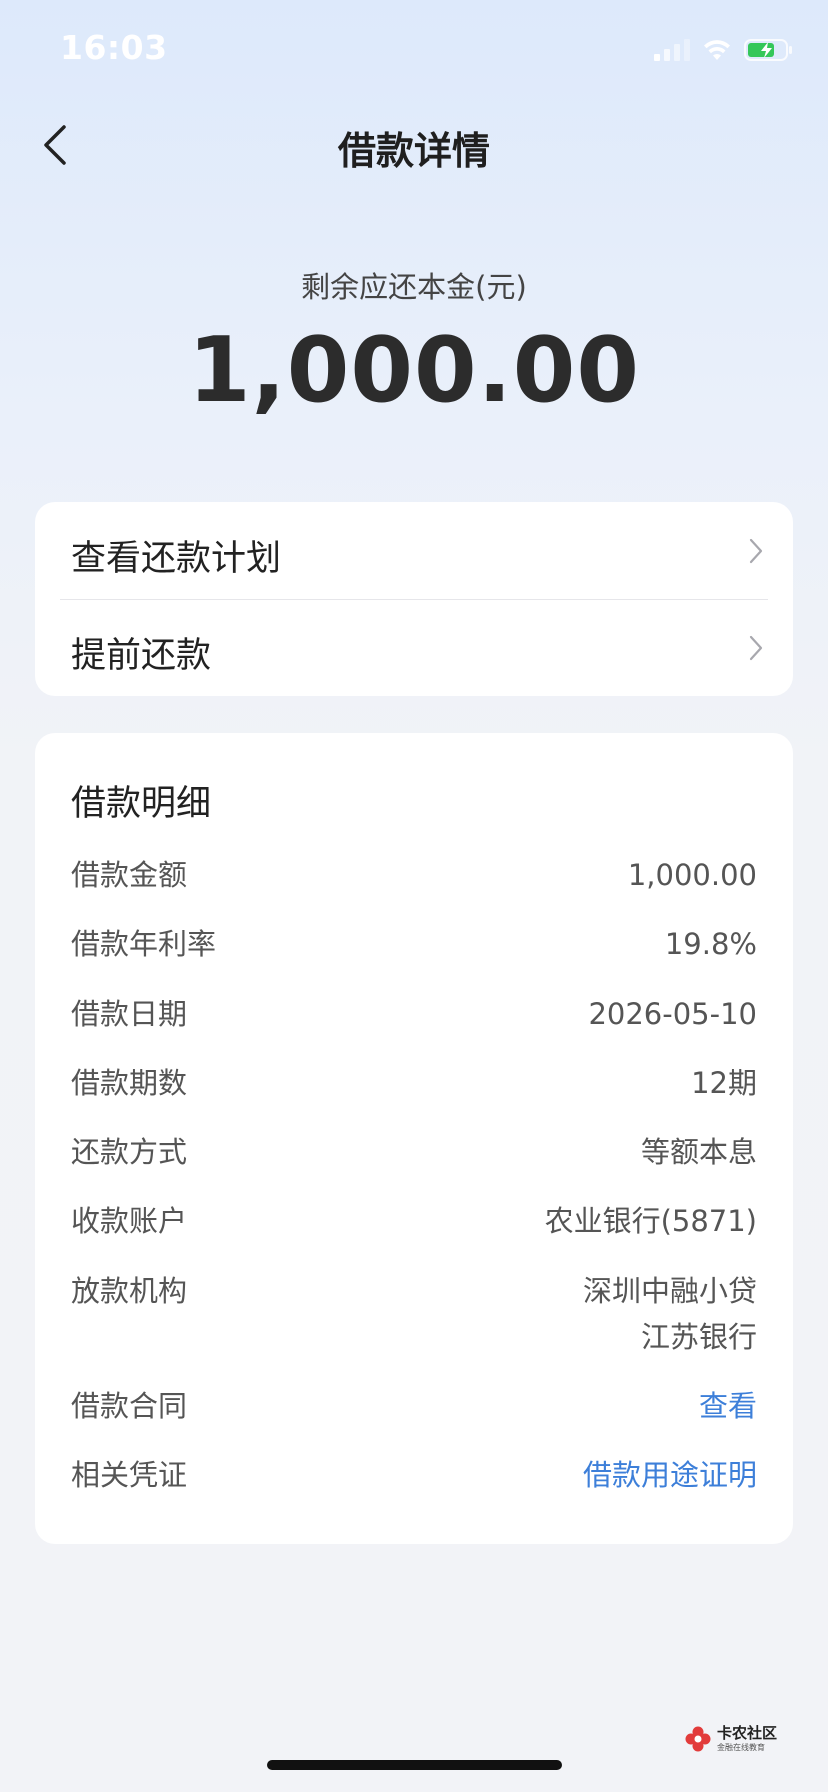 The width and height of the screenshot is (828, 1792). I want to click on cellular-signal-icon, so click(672, 50).